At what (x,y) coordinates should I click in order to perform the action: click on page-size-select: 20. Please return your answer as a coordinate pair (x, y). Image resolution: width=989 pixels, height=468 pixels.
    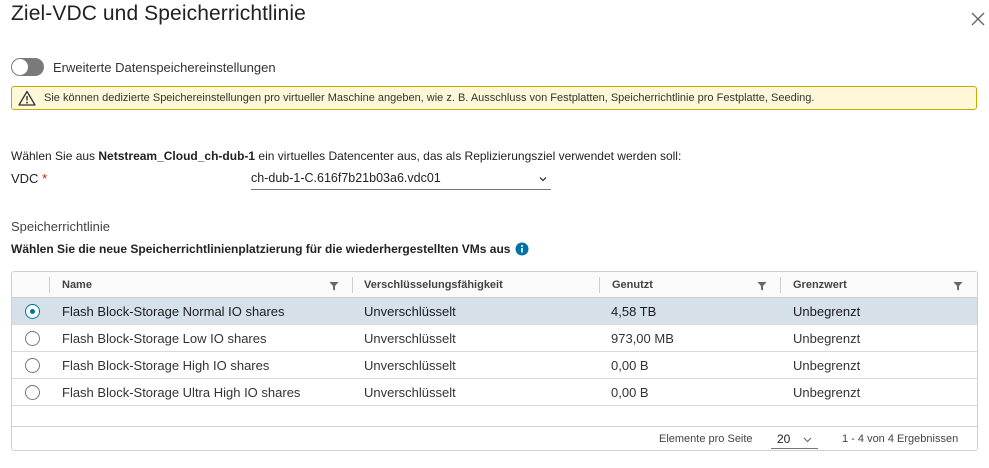
    Looking at the image, I should click on (794, 439).